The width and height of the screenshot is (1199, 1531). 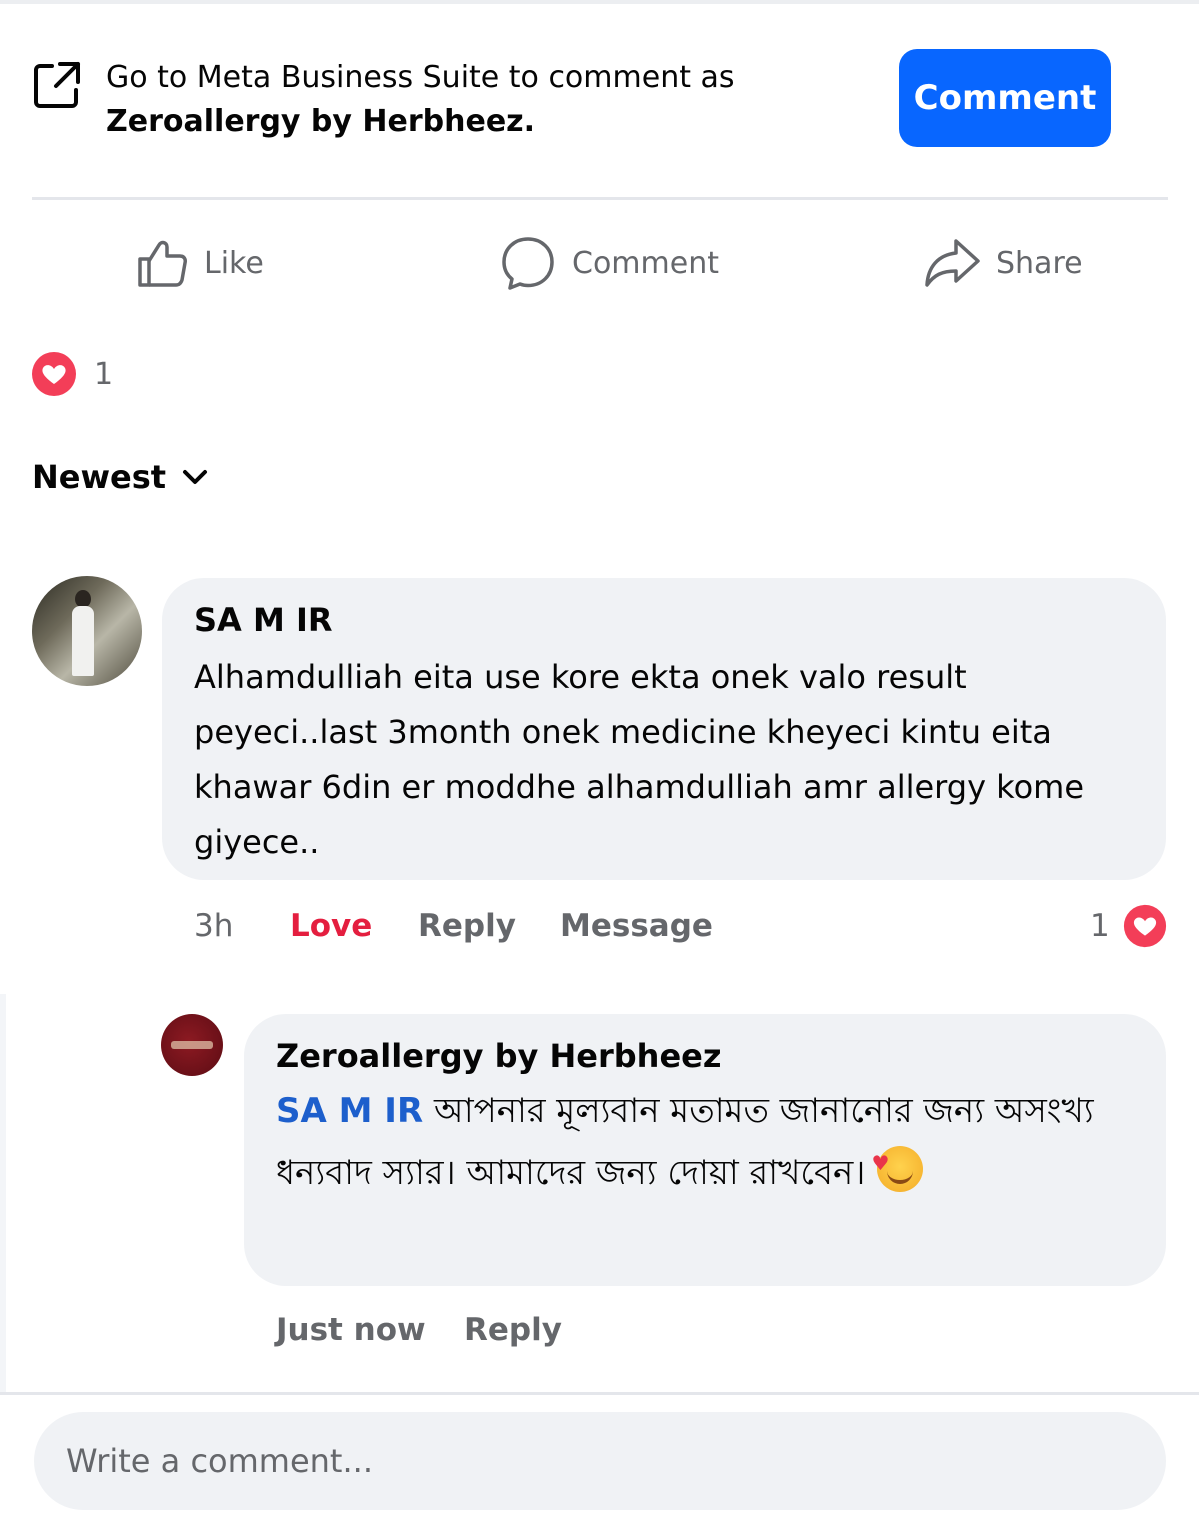 I want to click on share-arrow-icon, so click(x=952, y=263).